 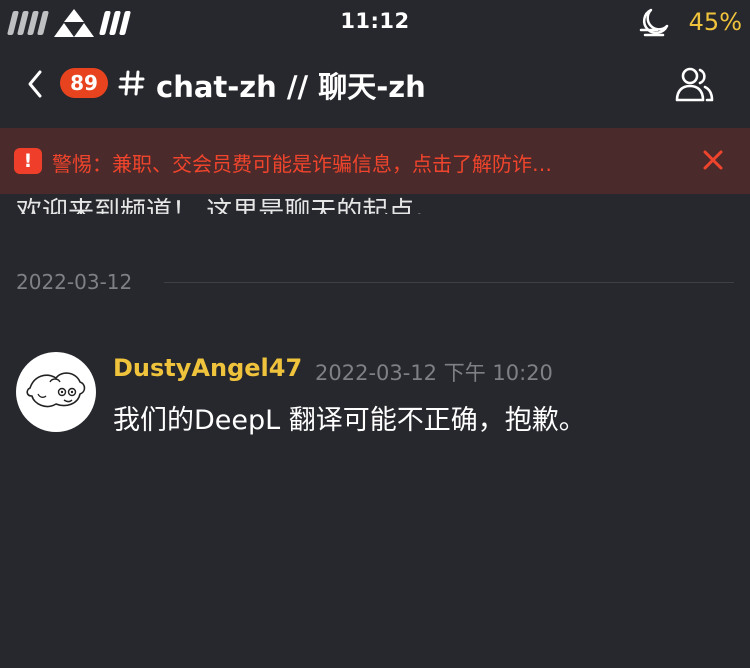 I want to click on message-author: DustyAngel47, so click(x=207, y=368).